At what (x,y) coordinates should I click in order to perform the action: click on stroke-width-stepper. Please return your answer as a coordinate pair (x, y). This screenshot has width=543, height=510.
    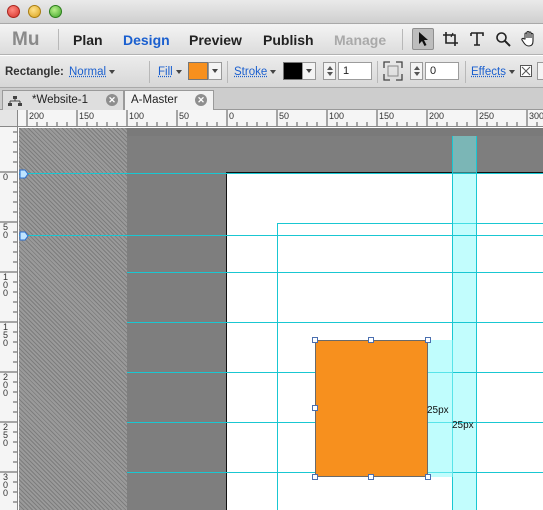
    Looking at the image, I should click on (329, 71).